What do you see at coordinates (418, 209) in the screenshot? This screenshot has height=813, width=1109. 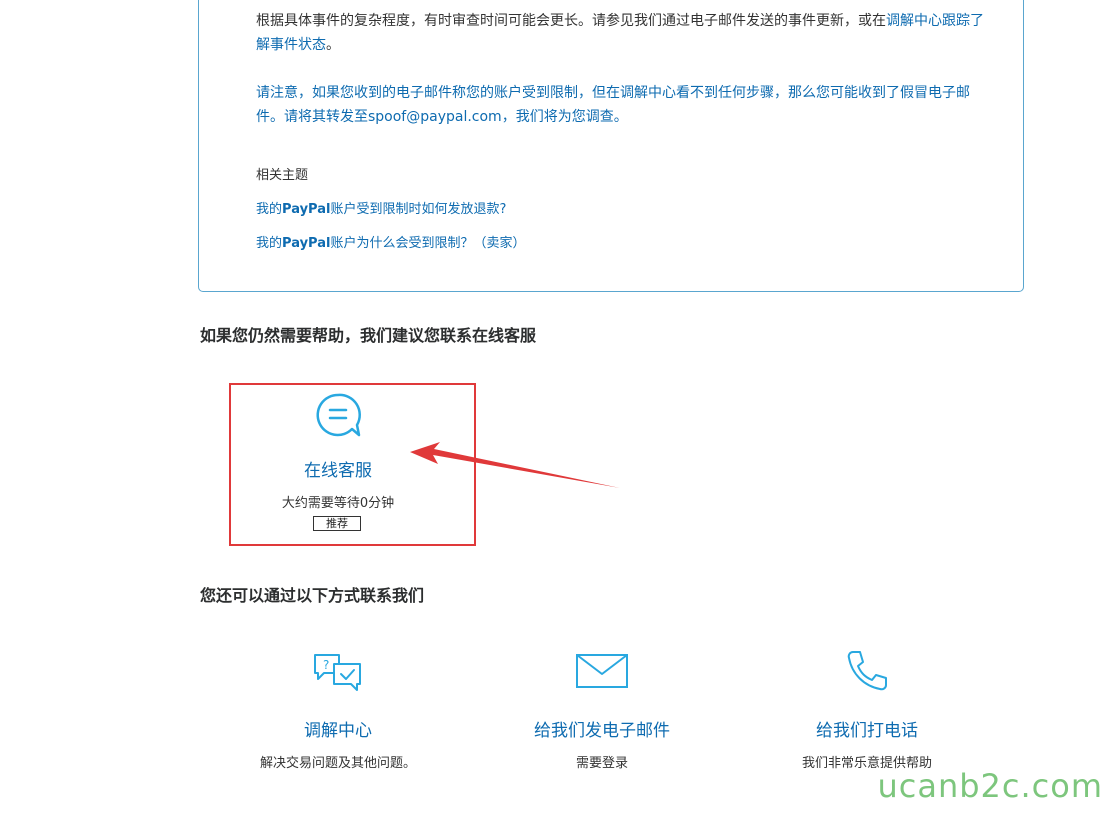 I see `link-suffix: 账户受到限制时如何发放退款?` at bounding box center [418, 209].